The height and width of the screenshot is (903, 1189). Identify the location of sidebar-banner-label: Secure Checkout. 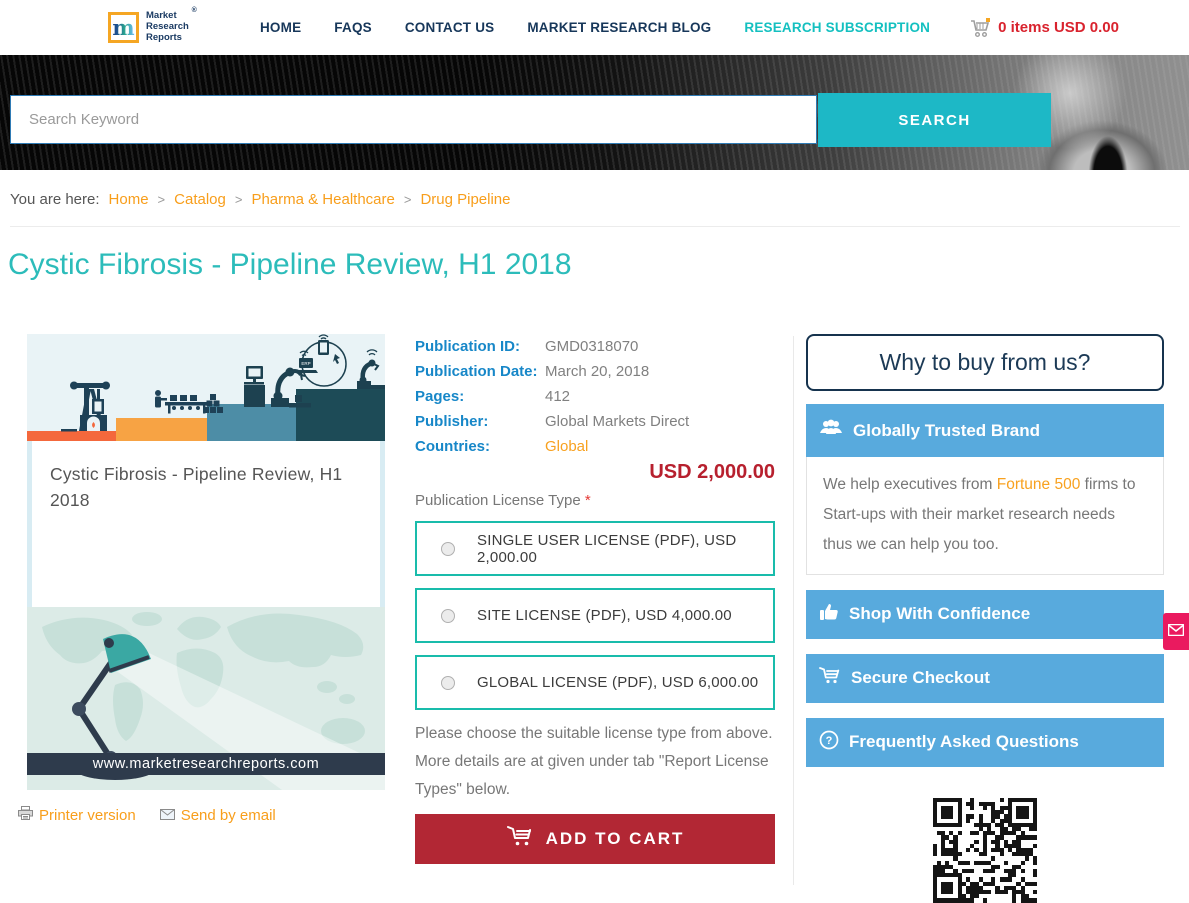
(920, 678).